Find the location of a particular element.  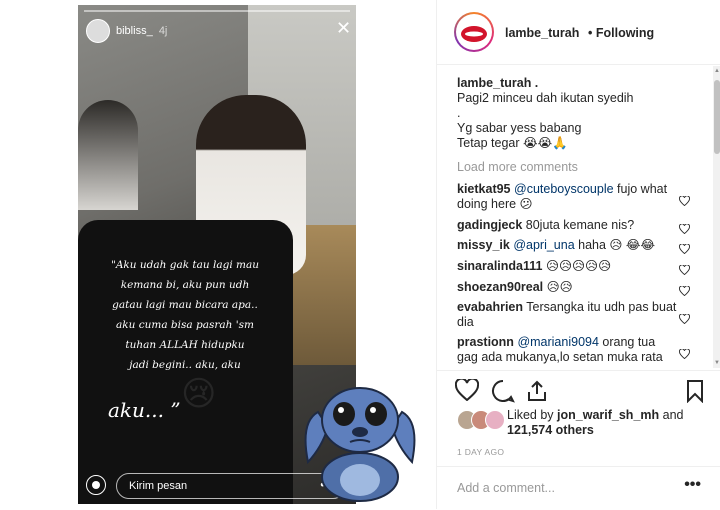

camera-icon is located at coordinates (96, 485).